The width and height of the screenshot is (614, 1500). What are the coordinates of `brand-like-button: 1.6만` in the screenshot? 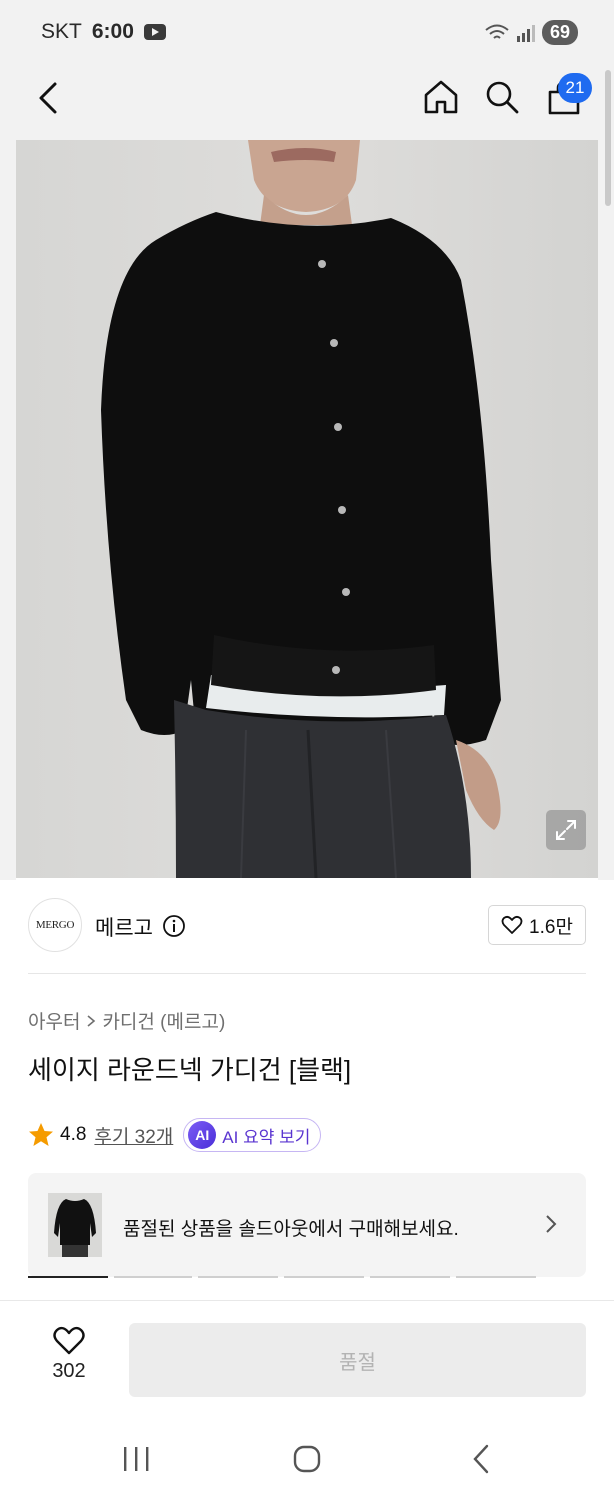 It's located at (537, 925).